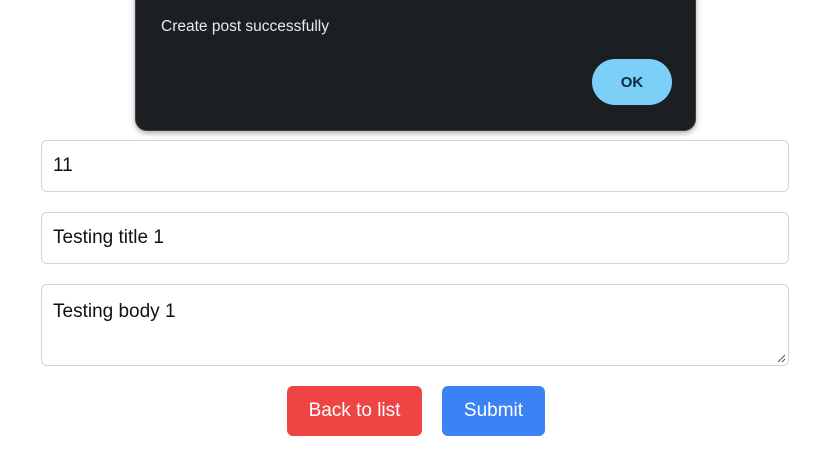 The height and width of the screenshot is (470, 827). What do you see at coordinates (114, 311) in the screenshot?
I see `post-body-value: Testing body 1` at bounding box center [114, 311].